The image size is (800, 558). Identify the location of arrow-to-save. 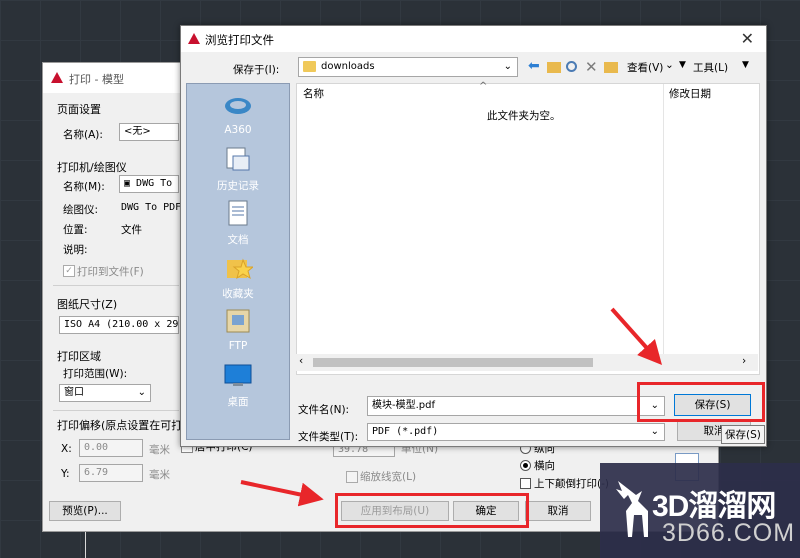
(636, 336).